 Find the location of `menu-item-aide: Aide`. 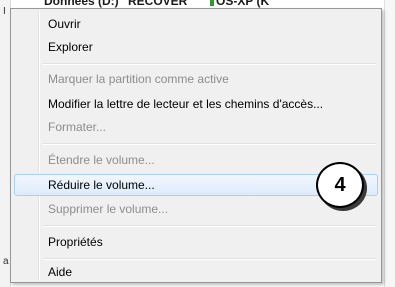

menu-item-aide: Aide is located at coordinates (196, 272).